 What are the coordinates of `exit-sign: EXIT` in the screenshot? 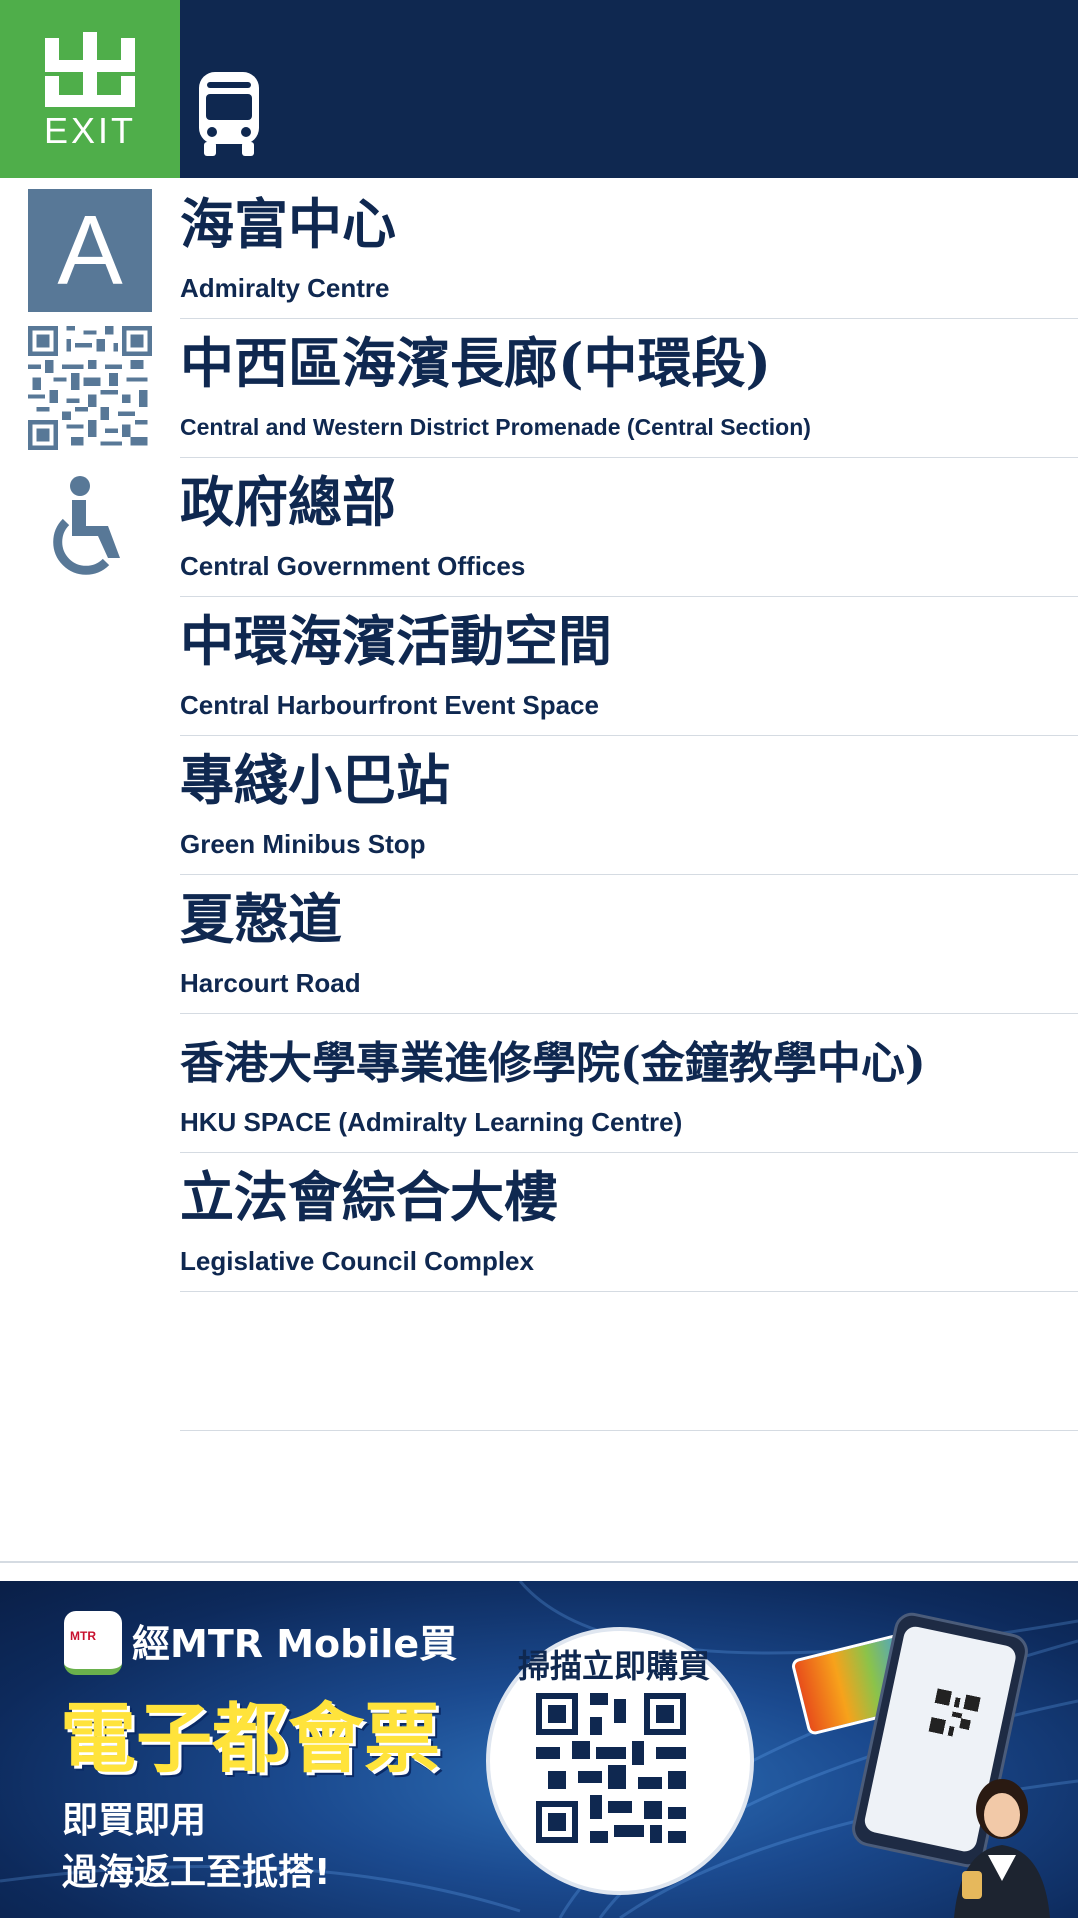 It's located at (90, 89).